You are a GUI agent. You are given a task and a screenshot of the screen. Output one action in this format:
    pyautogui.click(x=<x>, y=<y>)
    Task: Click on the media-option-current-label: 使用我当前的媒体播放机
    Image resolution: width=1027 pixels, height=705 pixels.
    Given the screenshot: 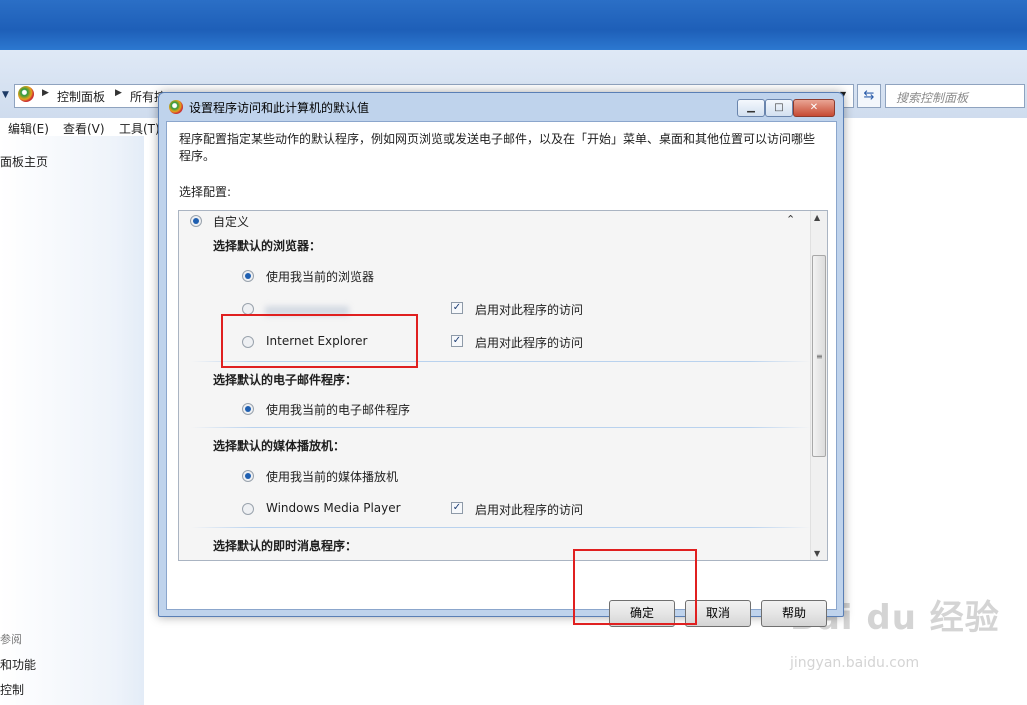 What is the action you would take?
    pyautogui.click(x=332, y=477)
    